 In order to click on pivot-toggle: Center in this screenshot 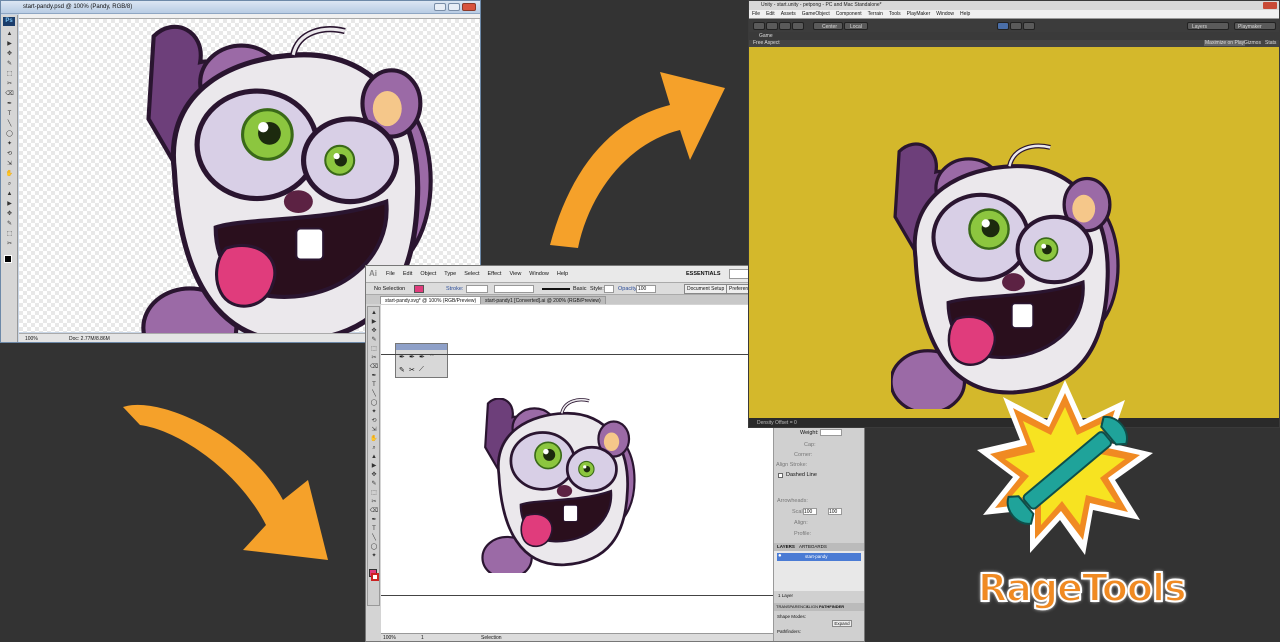, I will do `click(828, 26)`.